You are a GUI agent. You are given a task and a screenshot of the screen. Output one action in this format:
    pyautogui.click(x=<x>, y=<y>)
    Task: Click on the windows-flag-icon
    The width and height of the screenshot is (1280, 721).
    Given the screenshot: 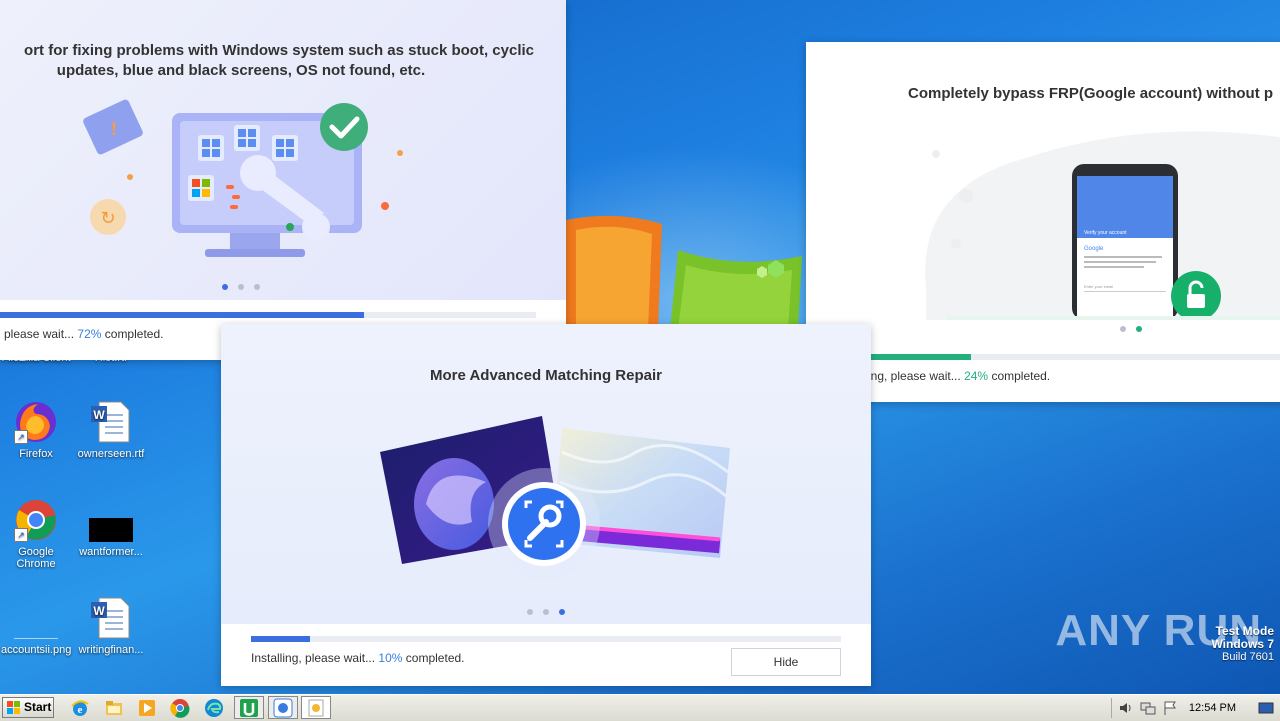 What is the action you would take?
    pyautogui.click(x=13, y=707)
    